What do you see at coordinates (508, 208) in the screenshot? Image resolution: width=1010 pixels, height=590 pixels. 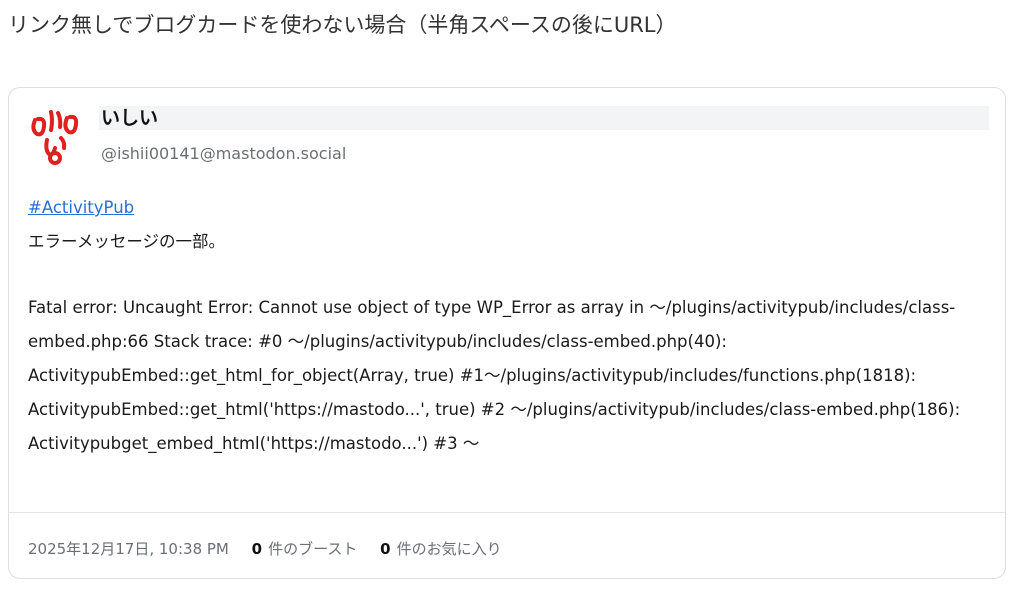 I see `hashtag-link: #ActivityPub` at bounding box center [508, 208].